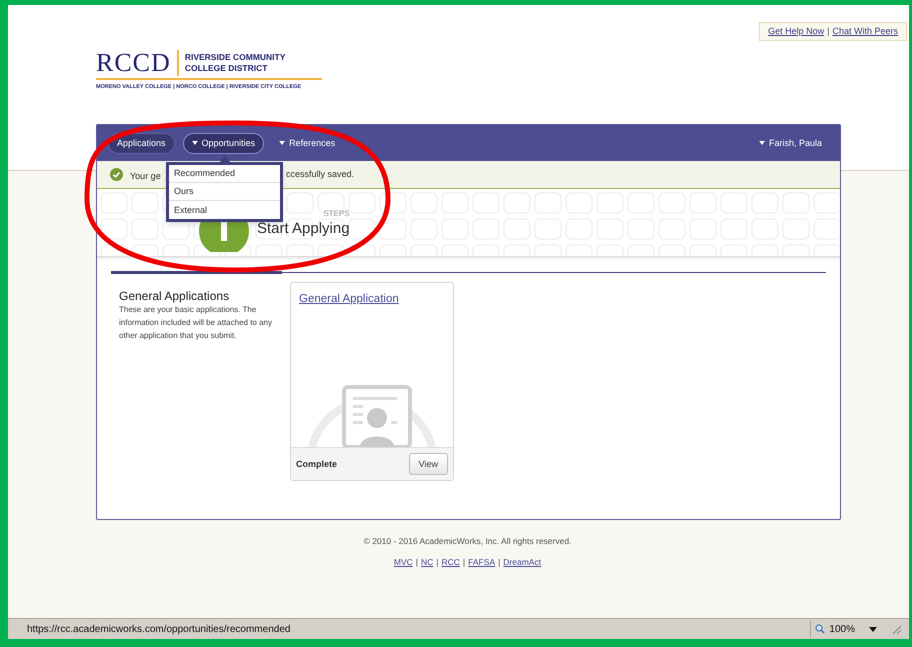 This screenshot has width=912, height=647. Describe the element at coordinates (896, 629) in the screenshot. I see `resize-grip-icon` at that location.